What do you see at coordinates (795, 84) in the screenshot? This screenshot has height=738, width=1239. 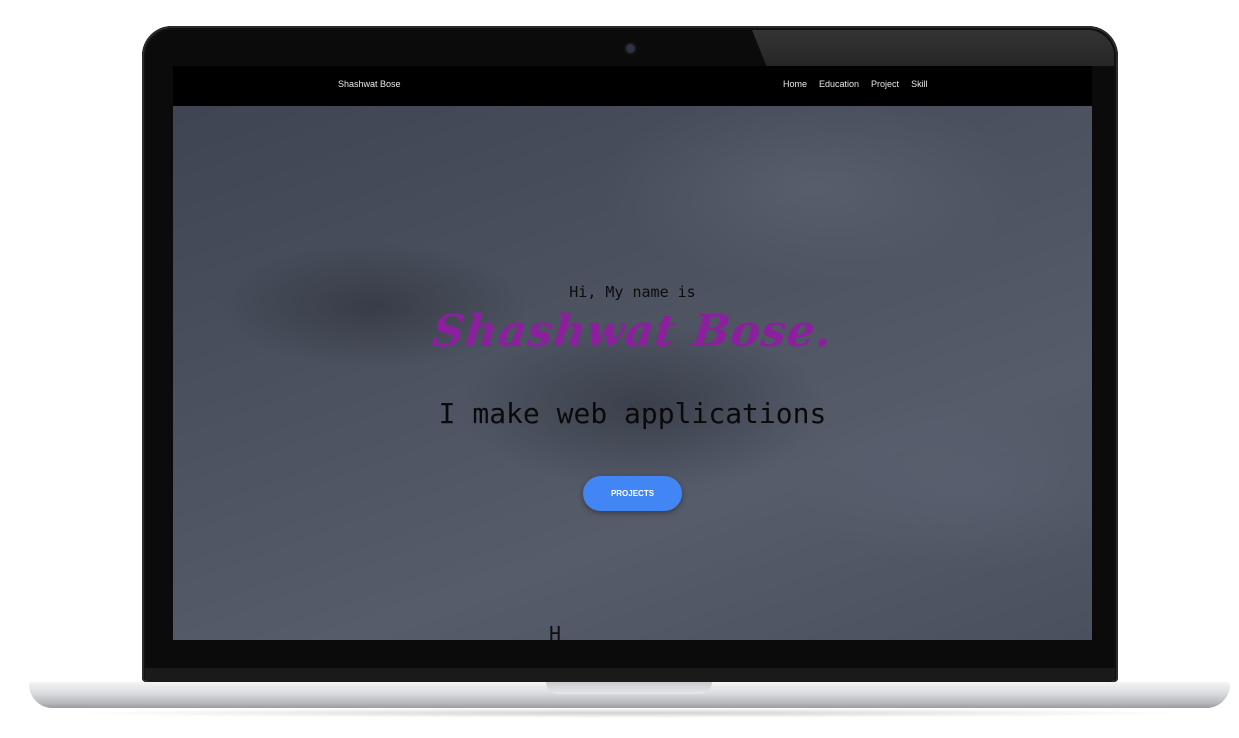 I see `nav-link-home: Home` at bounding box center [795, 84].